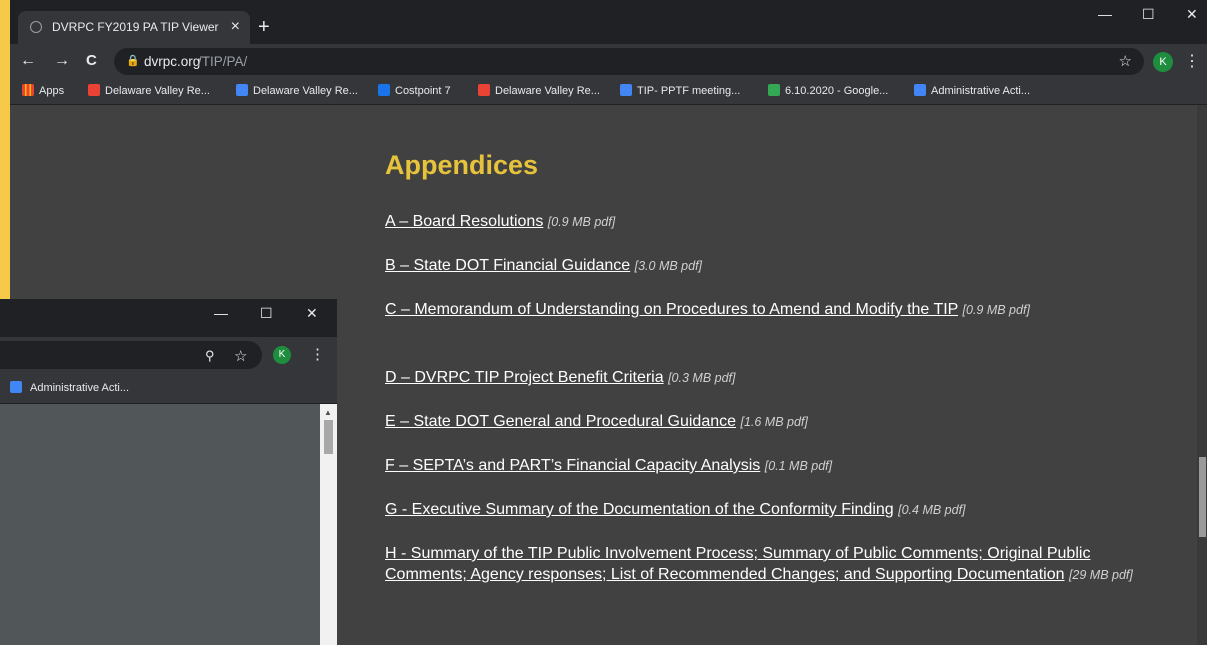 The height and width of the screenshot is (645, 1207). What do you see at coordinates (328, 437) in the screenshot?
I see `popup-scrollbar-thumb` at bounding box center [328, 437].